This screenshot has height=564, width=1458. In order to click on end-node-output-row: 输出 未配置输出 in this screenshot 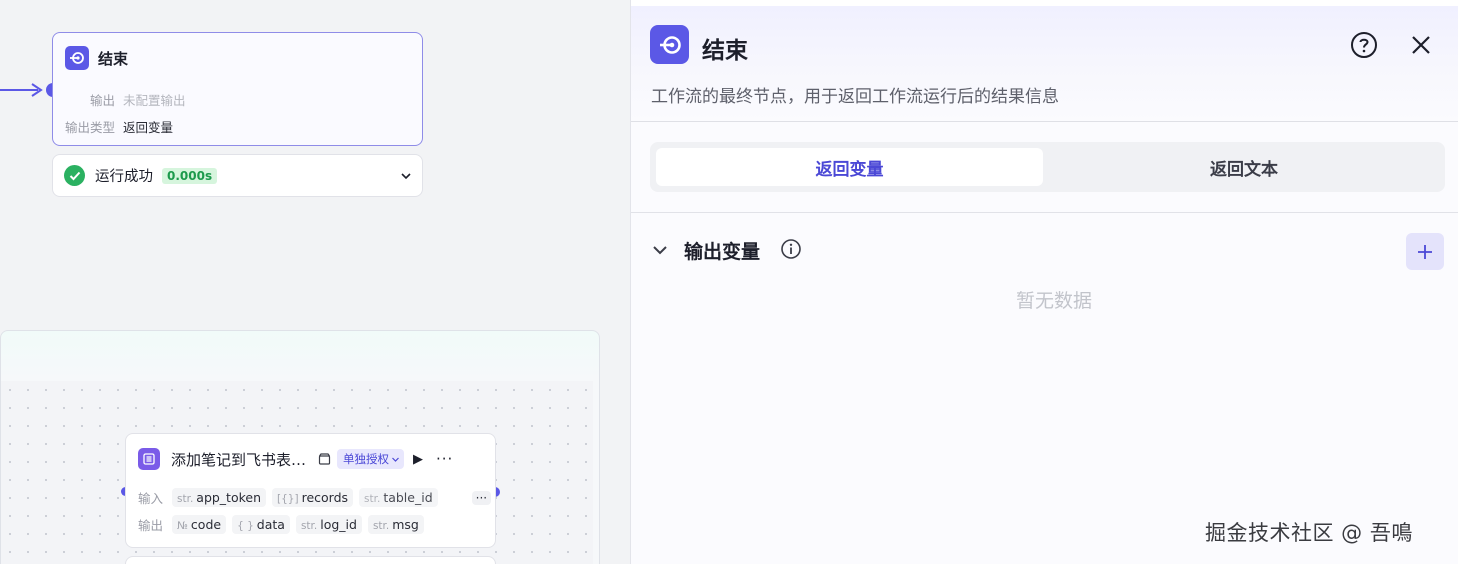, I will do `click(119, 99)`.